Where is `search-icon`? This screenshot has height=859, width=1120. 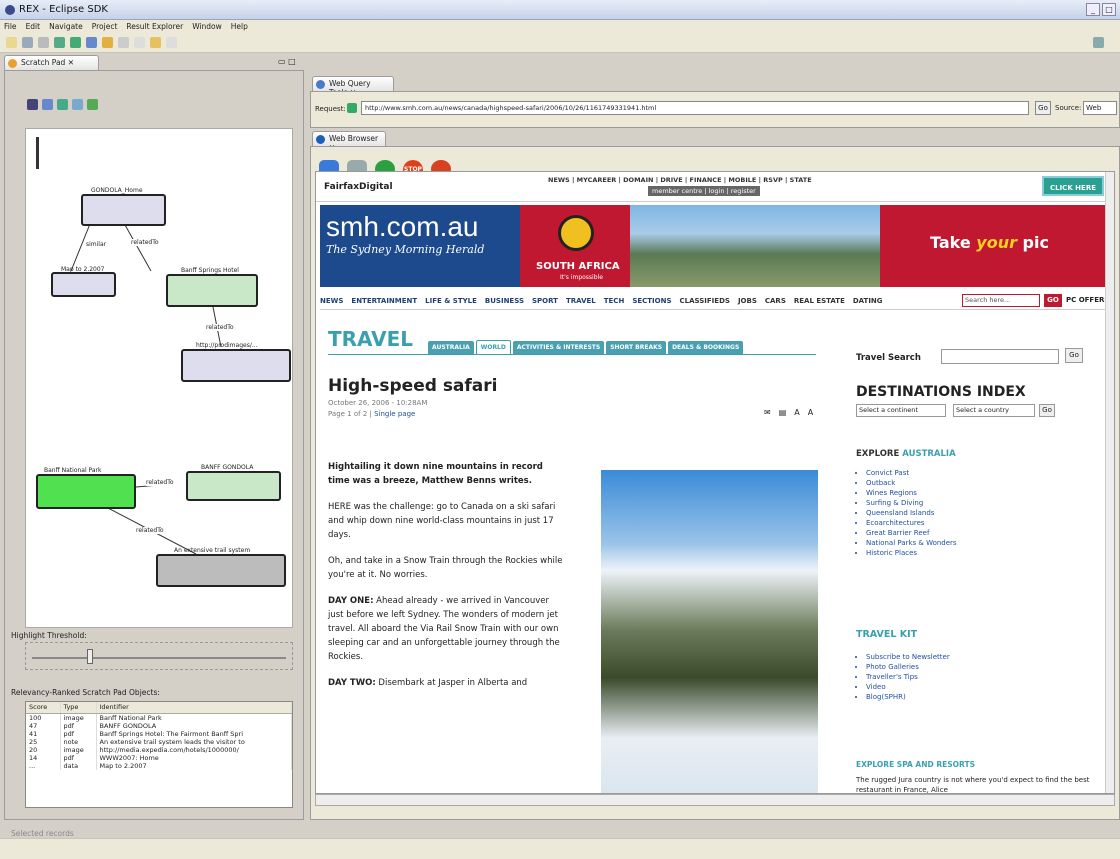
search-icon is located at coordinates (123, 42).